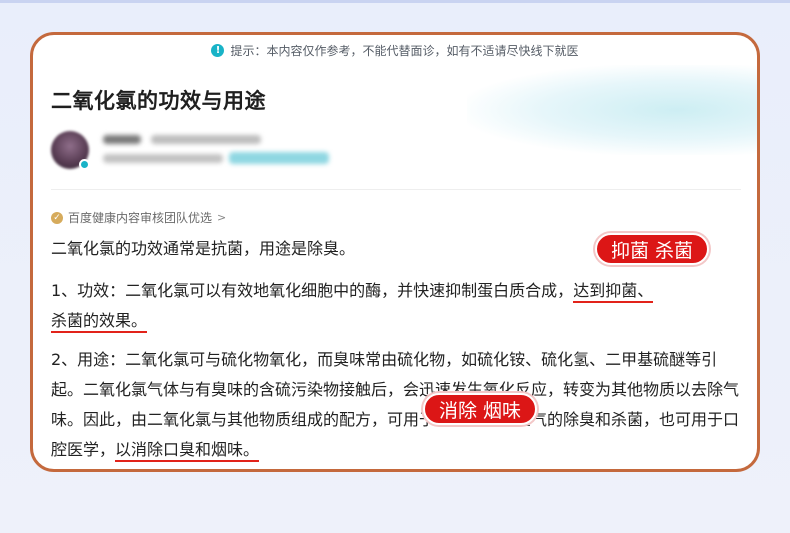 The width and height of the screenshot is (790, 533). I want to click on audit-badge: ✓ 百度健康内容审核团队优选 >, so click(138, 217).